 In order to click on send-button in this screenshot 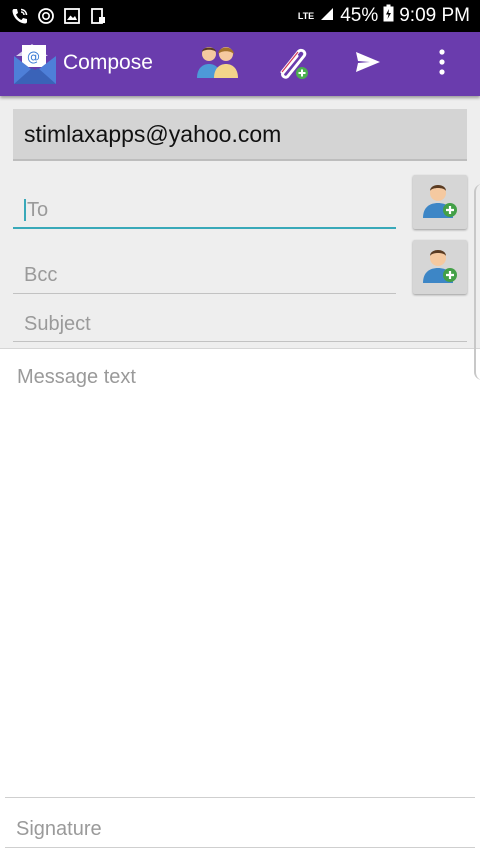, I will do `click(368, 64)`.